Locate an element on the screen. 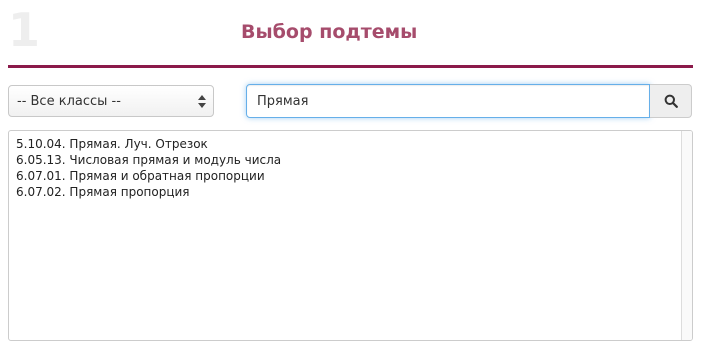  list-item: 6.07.01. Прямая и обратная пропорции is located at coordinates (347, 176).